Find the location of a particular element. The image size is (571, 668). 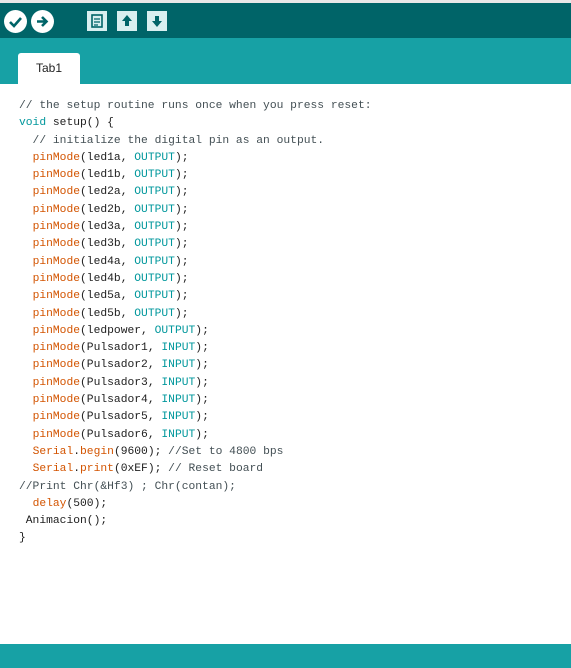

code-line: pinMode(led2b, OUTPUT); is located at coordinates (195, 210).